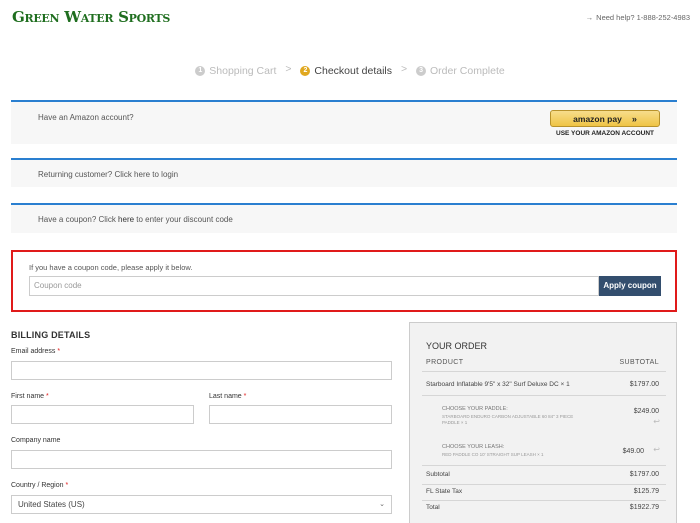 This screenshot has height=523, width=700. What do you see at coordinates (344, 172) in the screenshot?
I see `login-notice: Returning customer? Click here to login` at bounding box center [344, 172].